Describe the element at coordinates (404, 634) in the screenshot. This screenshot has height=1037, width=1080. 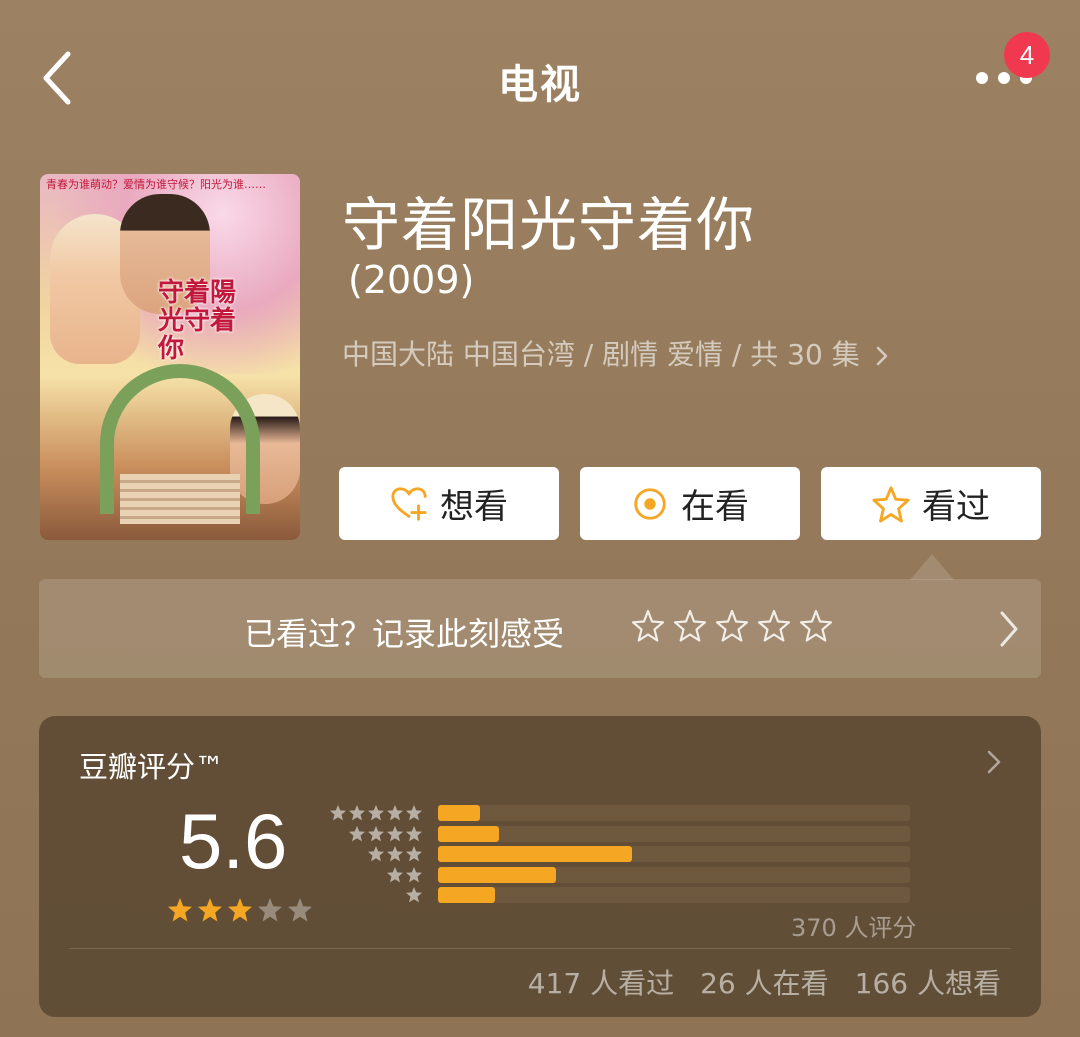
I see `record-prompt: 已看过？记录此刻感受` at that location.